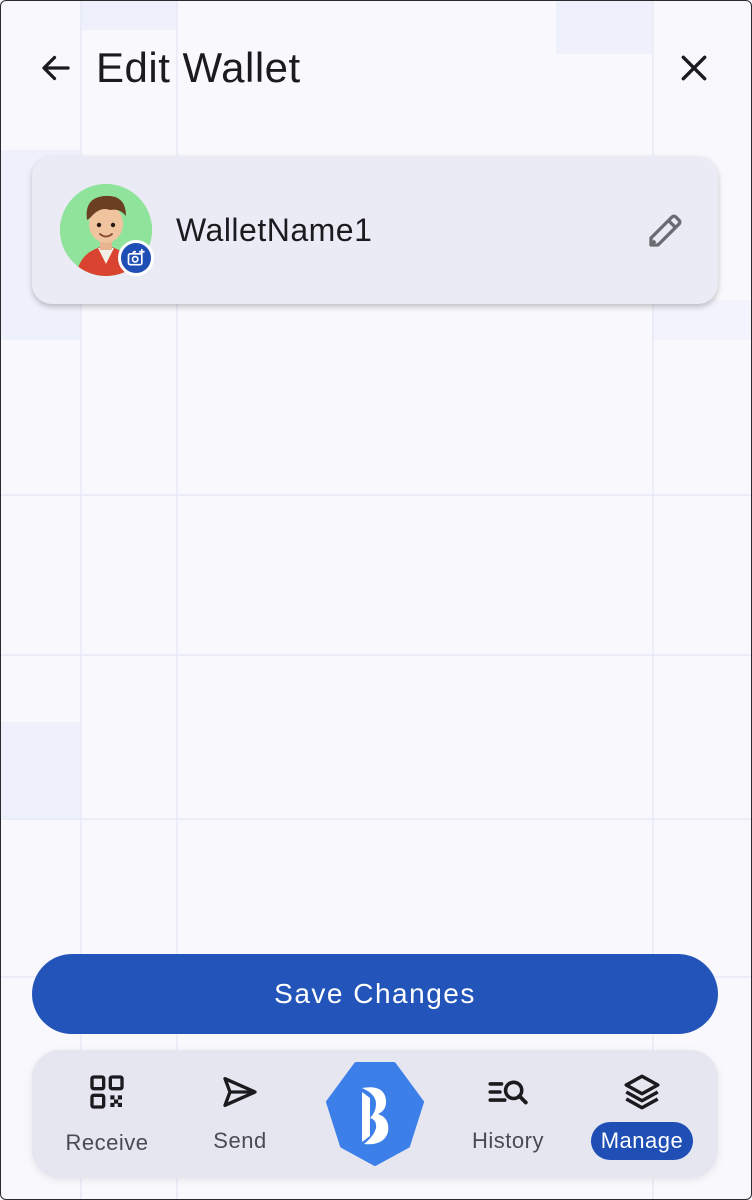  I want to click on page-title: Edit Wallet, so click(198, 67).